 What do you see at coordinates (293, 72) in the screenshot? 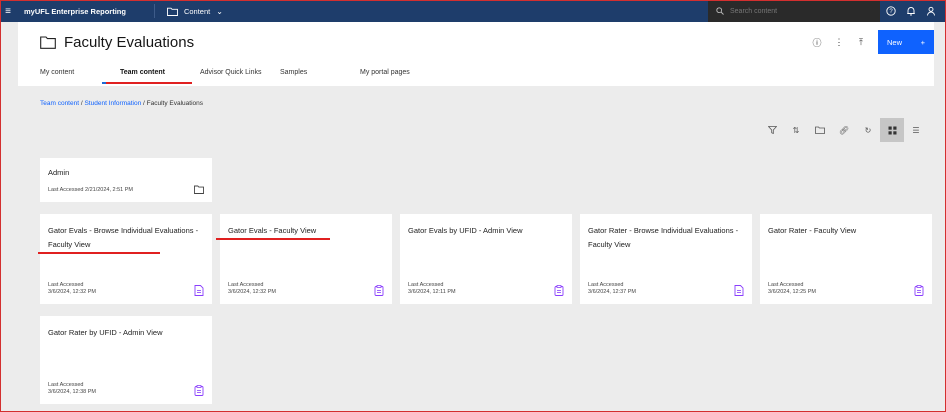
I see `tab-samples: Samples` at bounding box center [293, 72].